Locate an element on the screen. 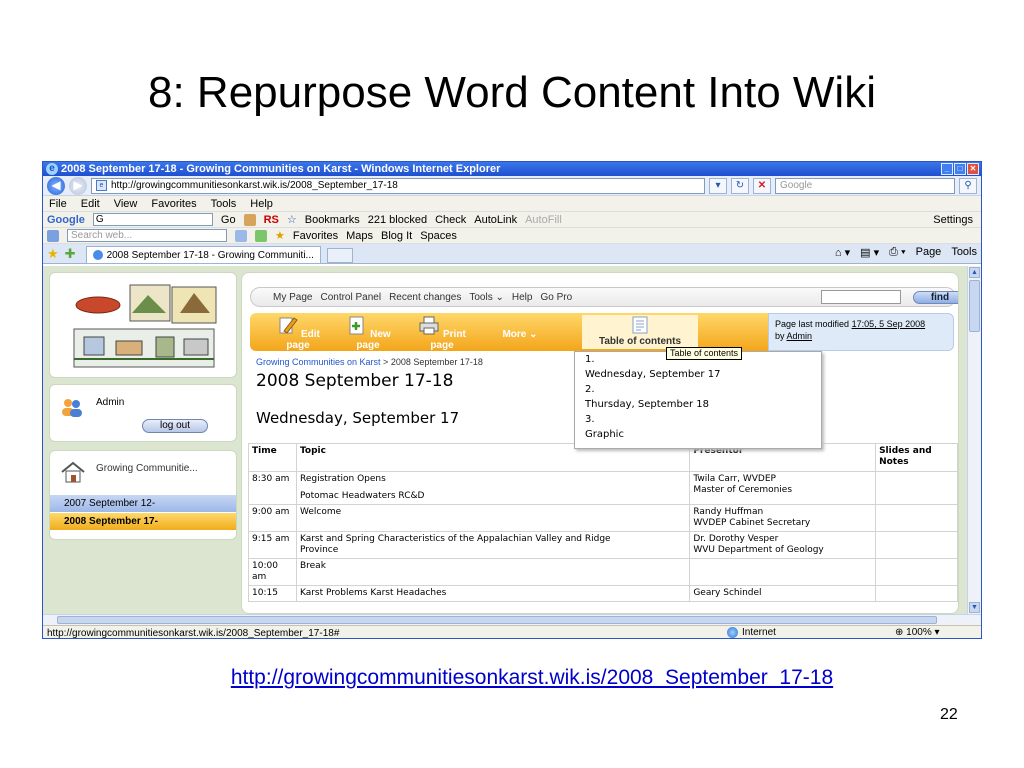 Image resolution: width=1024 pixels, height=768 pixels. new-page-button: New page is located at coordinates (368, 333).